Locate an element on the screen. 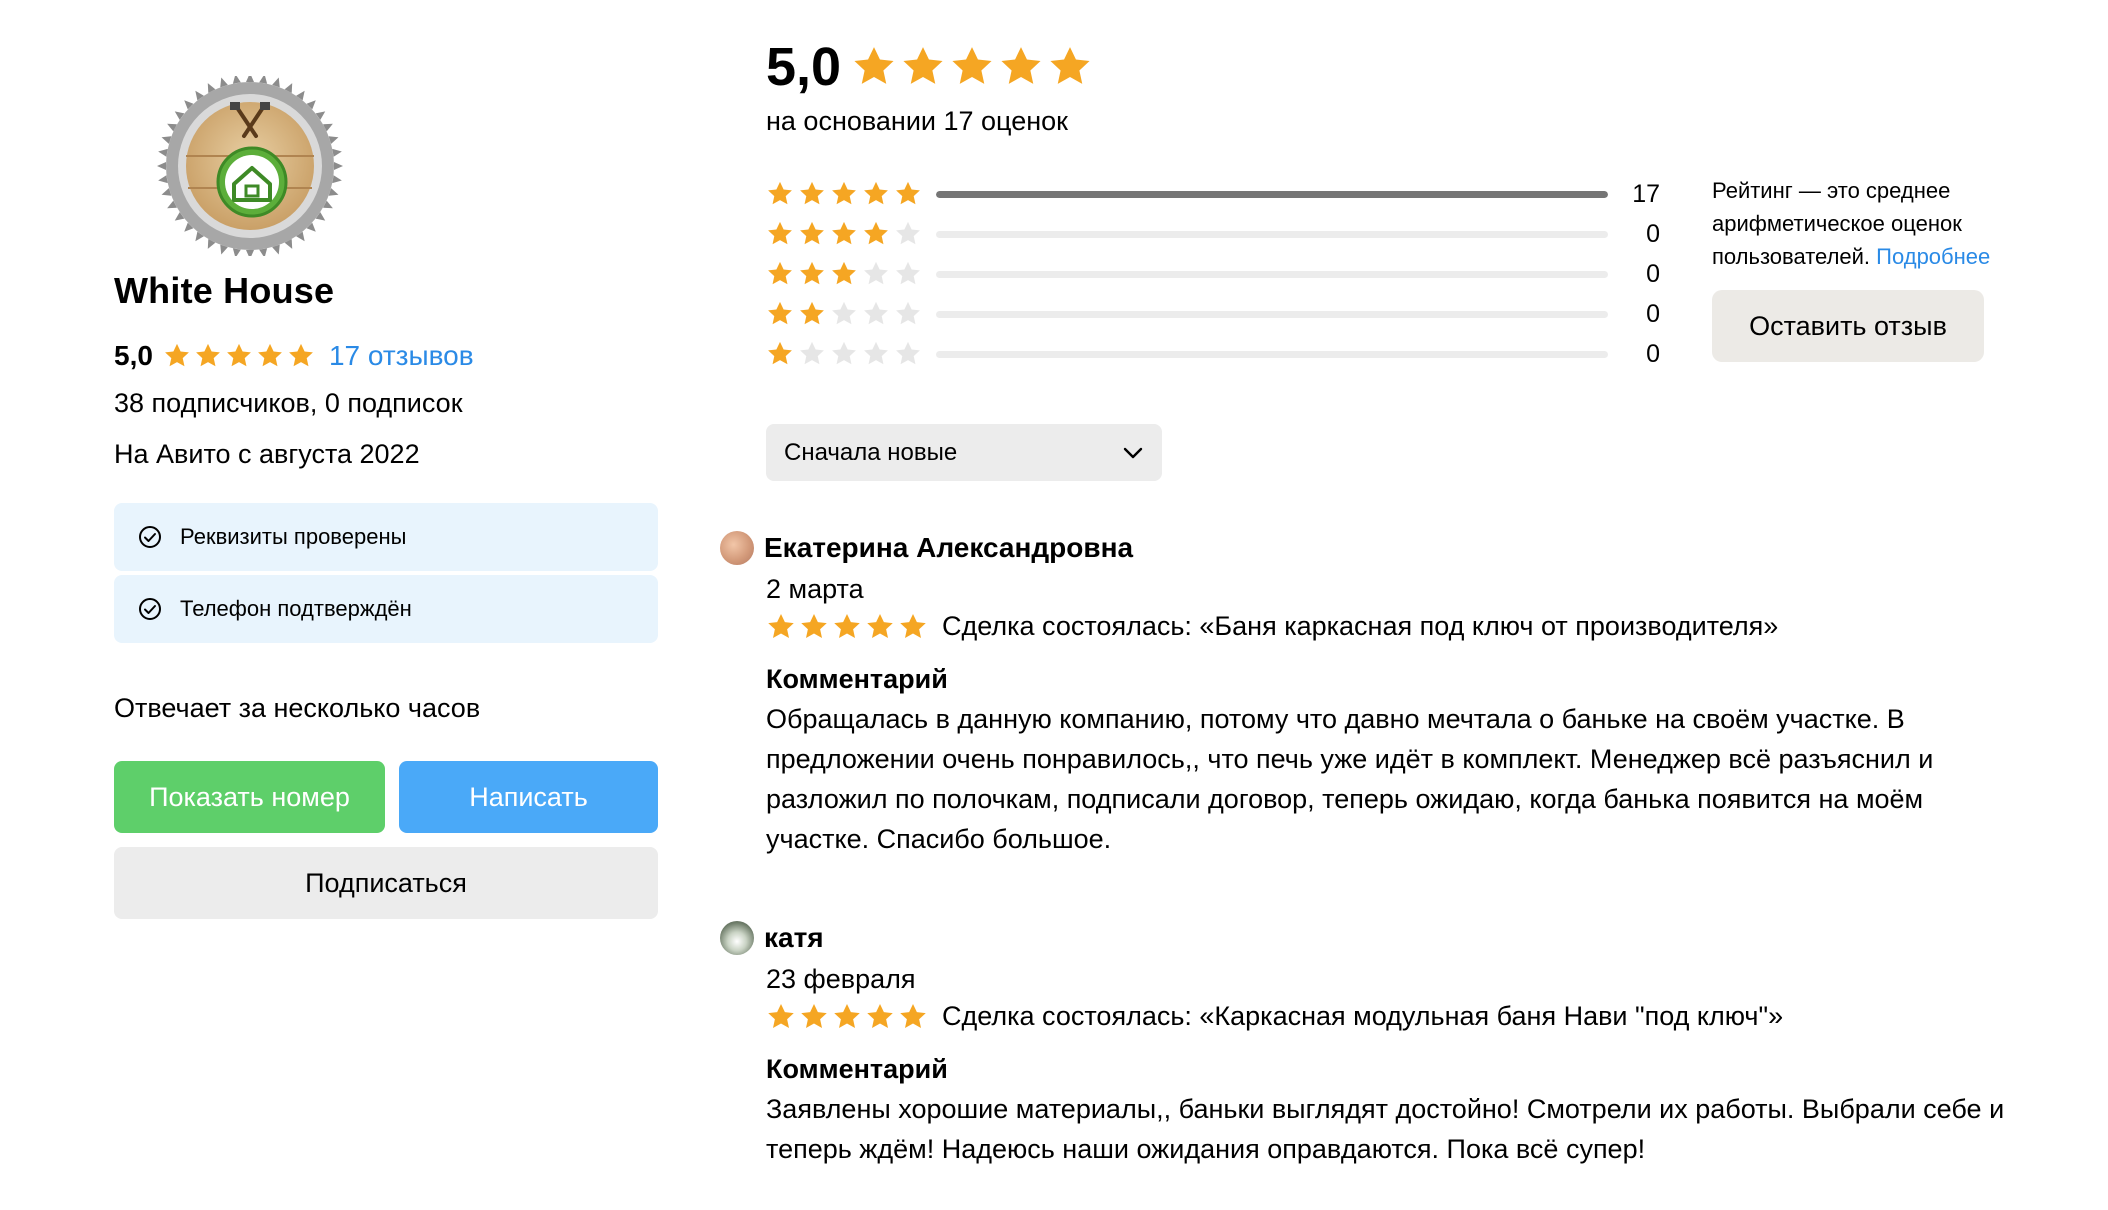 The image size is (2108, 1210). seller-rating: 5,0 17 отзывов is located at coordinates (294, 356).